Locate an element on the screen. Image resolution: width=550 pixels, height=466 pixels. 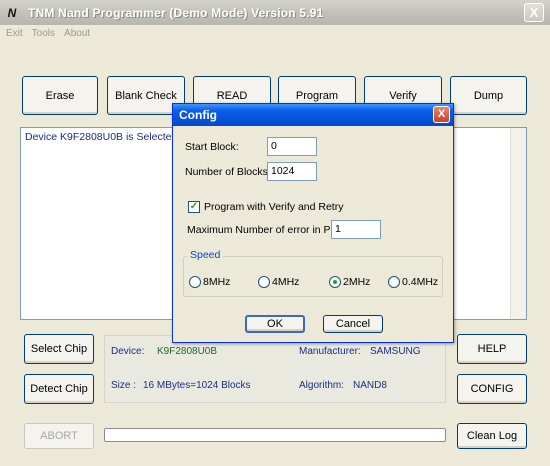
dialog-close-icon: X is located at coordinates (441, 114).